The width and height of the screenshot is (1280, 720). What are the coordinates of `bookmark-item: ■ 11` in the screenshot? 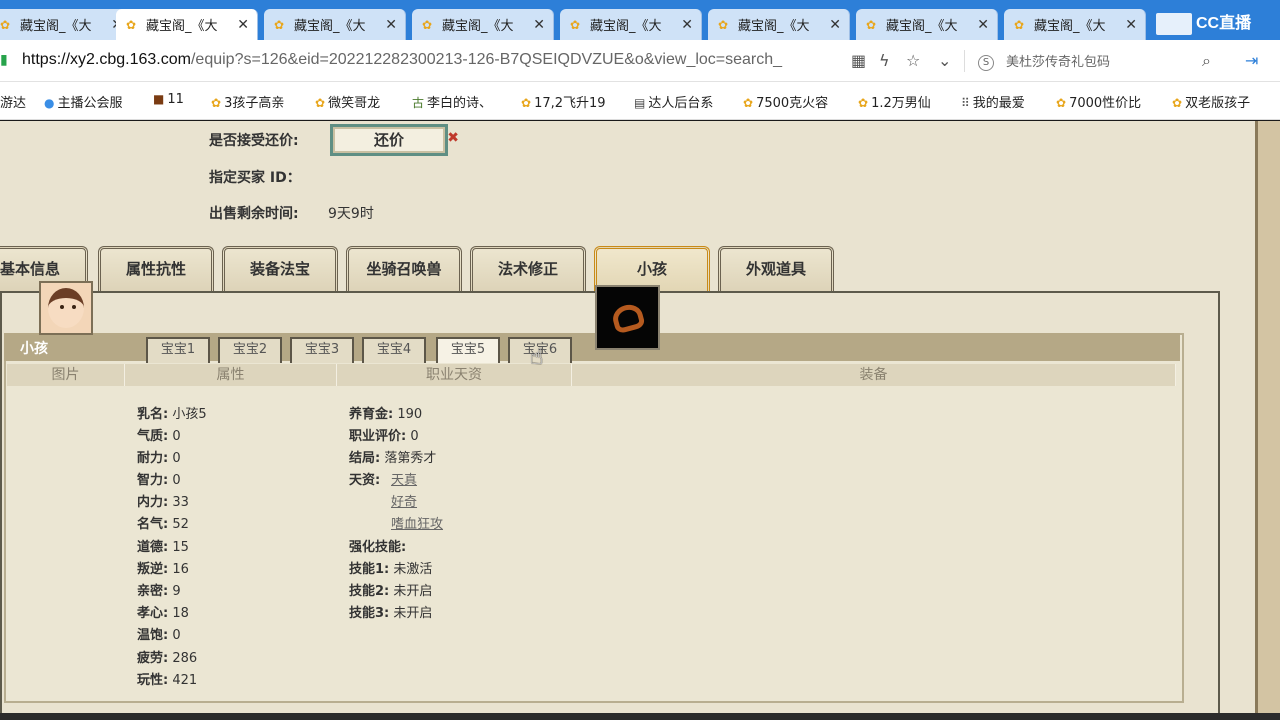 It's located at (168, 99).